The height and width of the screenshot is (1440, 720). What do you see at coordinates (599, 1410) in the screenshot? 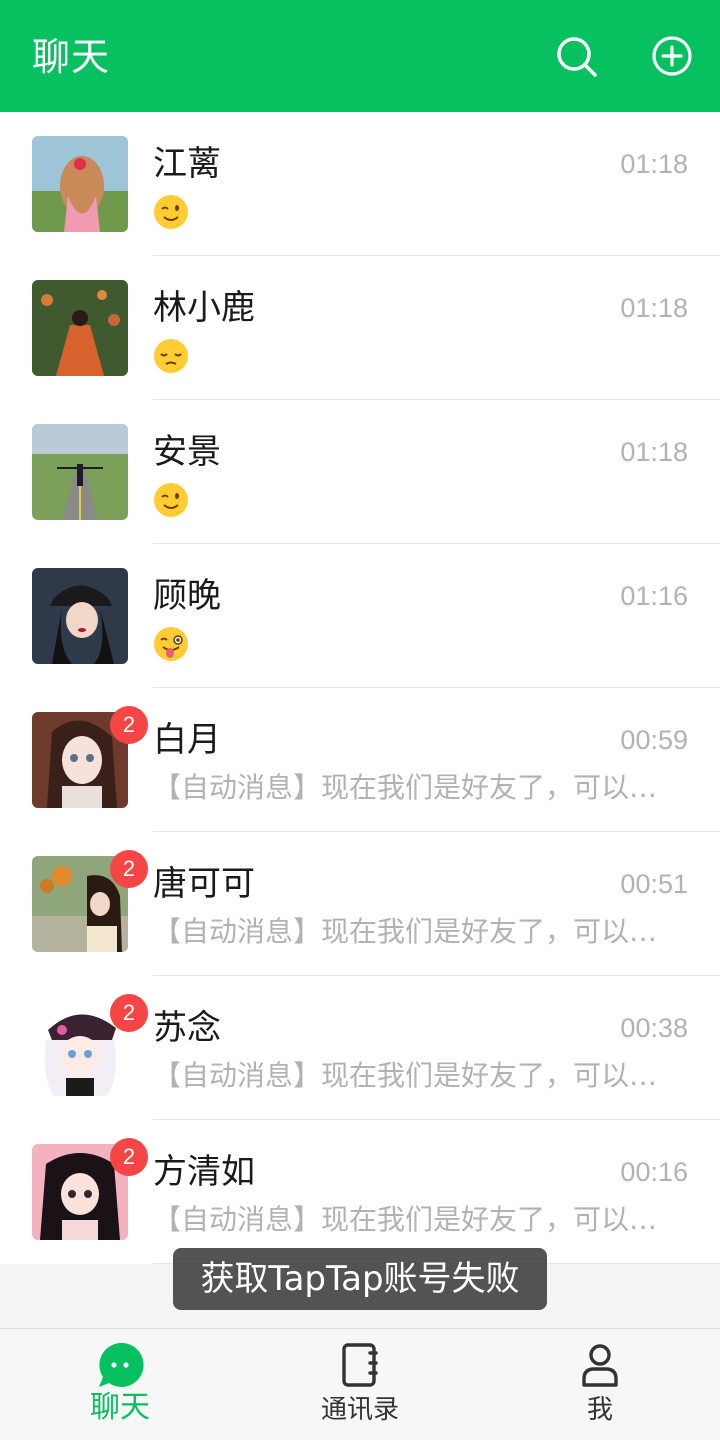
I see `tab-label: 我` at bounding box center [599, 1410].